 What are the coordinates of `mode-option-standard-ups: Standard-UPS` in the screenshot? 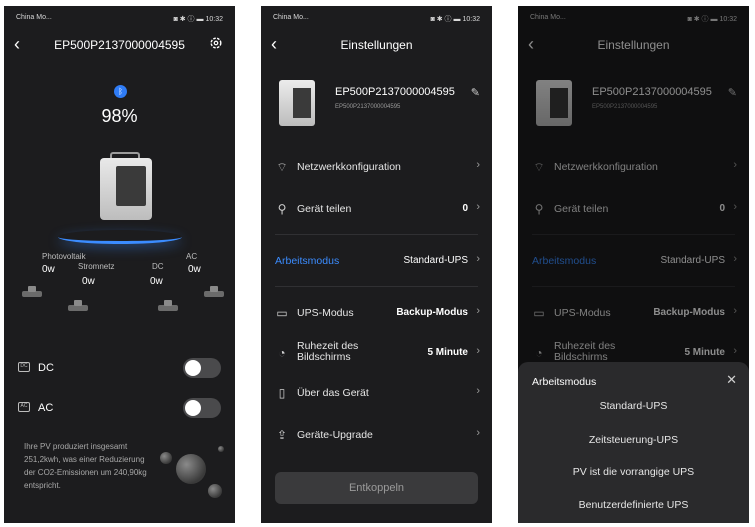 It's located at (633, 406).